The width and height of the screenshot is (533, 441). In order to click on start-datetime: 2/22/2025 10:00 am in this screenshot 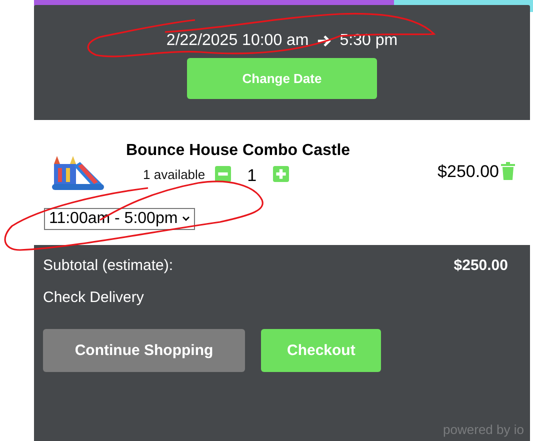, I will do `click(237, 41)`.